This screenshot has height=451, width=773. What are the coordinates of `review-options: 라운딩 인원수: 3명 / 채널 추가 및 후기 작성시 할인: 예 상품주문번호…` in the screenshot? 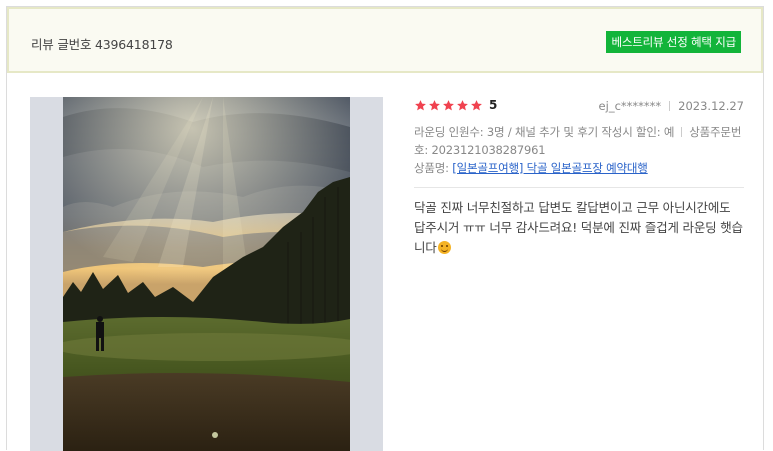 It's located at (579, 141).